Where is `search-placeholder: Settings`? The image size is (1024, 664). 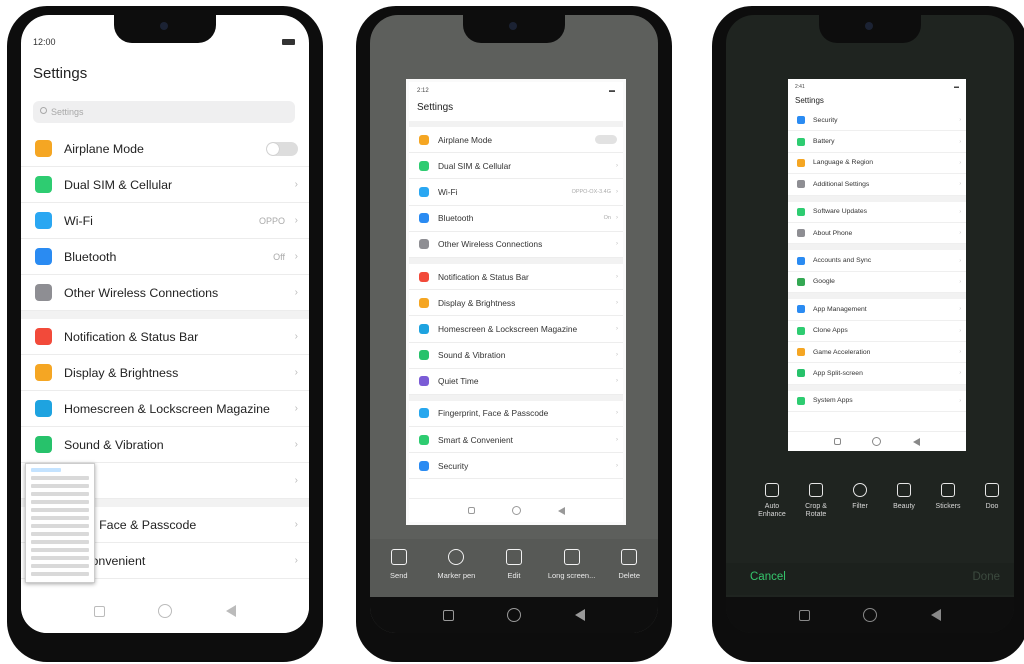
search-placeholder: Settings is located at coordinates (67, 112).